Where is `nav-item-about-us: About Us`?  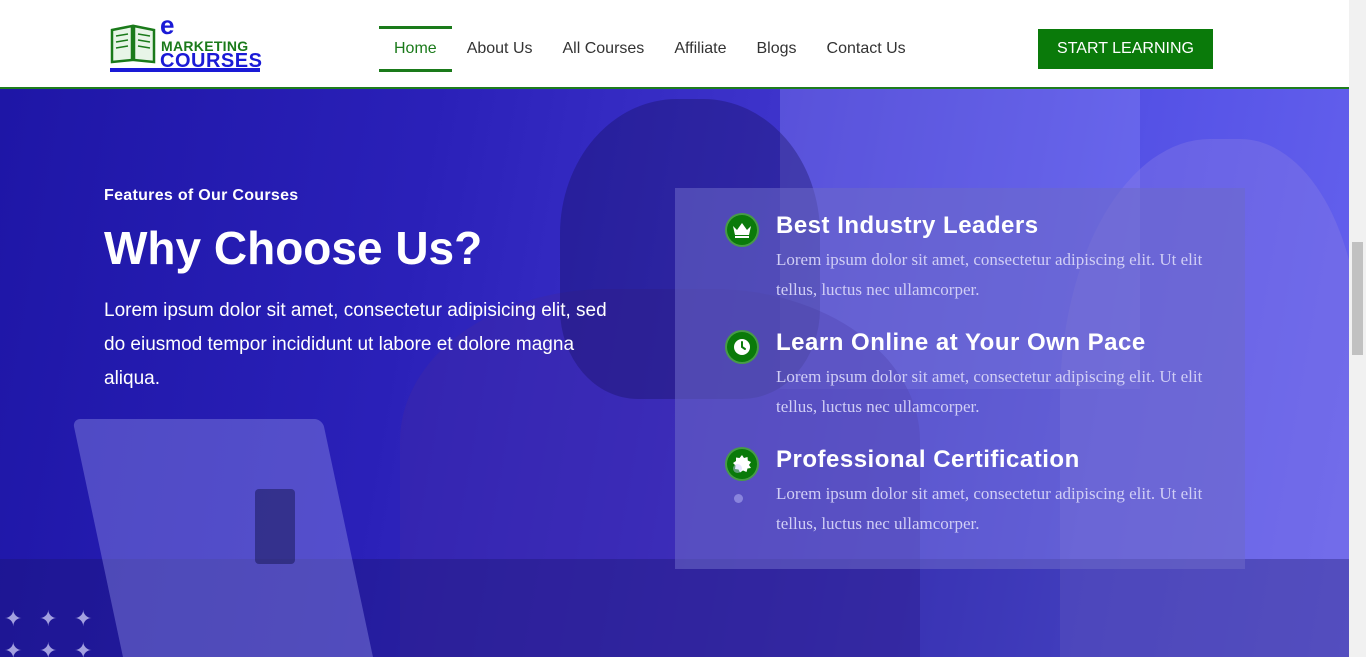 nav-item-about-us: About Us is located at coordinates (500, 49).